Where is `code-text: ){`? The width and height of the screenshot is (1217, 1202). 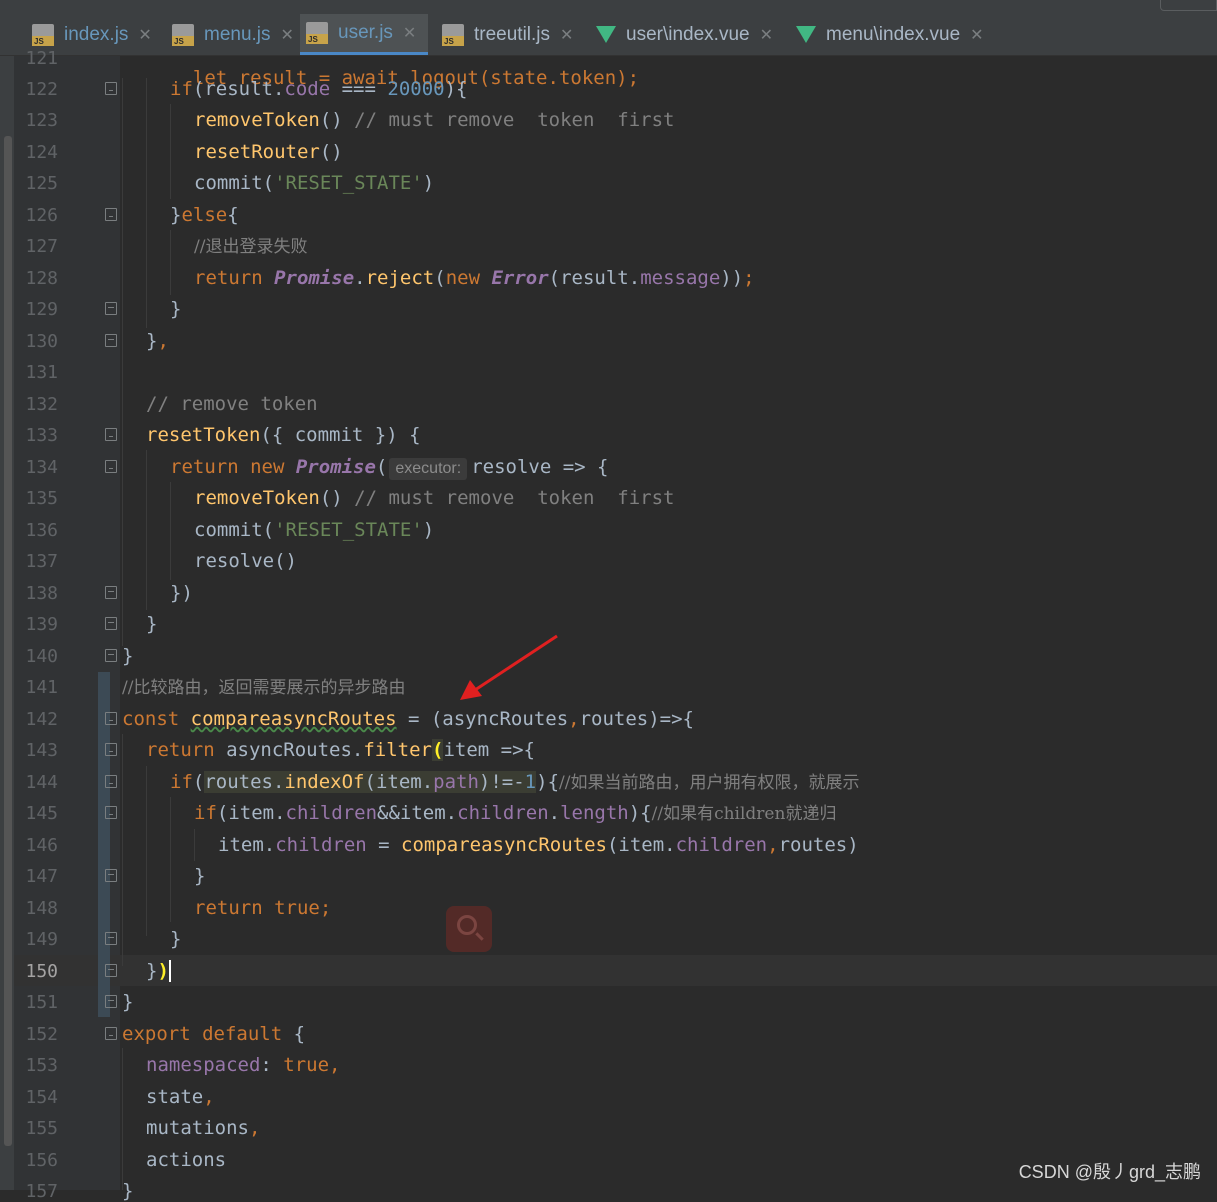 code-text: ){ is located at coordinates (548, 782).